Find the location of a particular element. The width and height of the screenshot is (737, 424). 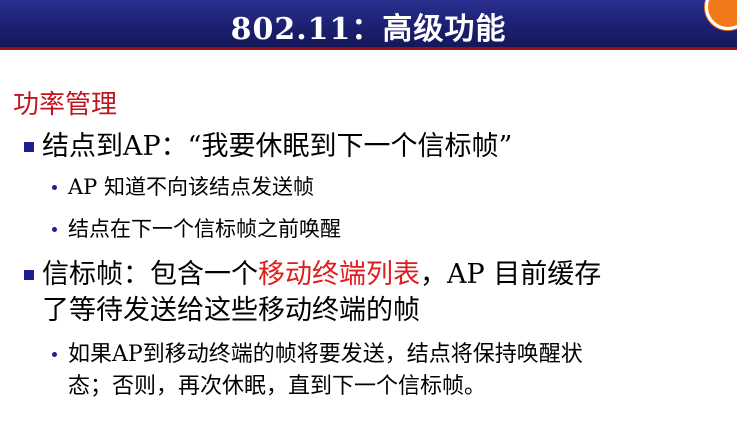

bullet-1-text: 结点到AP：“我要休眠到下一个信标帧” is located at coordinates (277, 146).